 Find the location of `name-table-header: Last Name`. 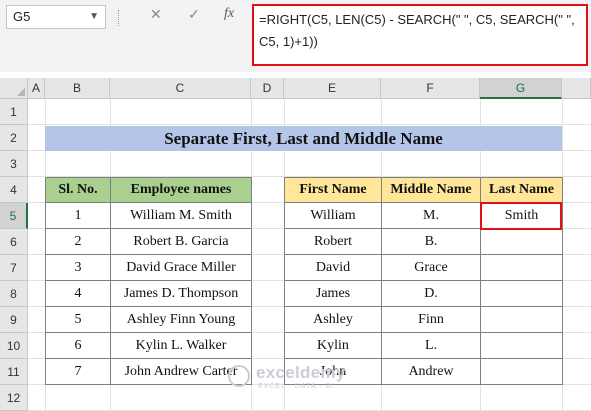

name-table-header: Last Name is located at coordinates (521, 190).